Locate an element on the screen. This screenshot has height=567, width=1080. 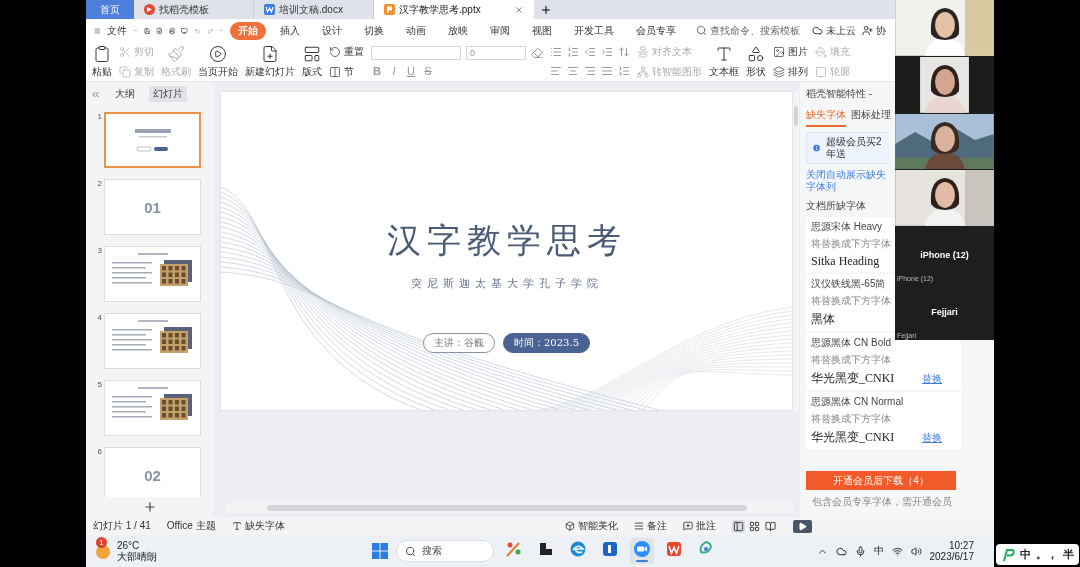
layout-button: 版式 is located at coordinates (312, 61).